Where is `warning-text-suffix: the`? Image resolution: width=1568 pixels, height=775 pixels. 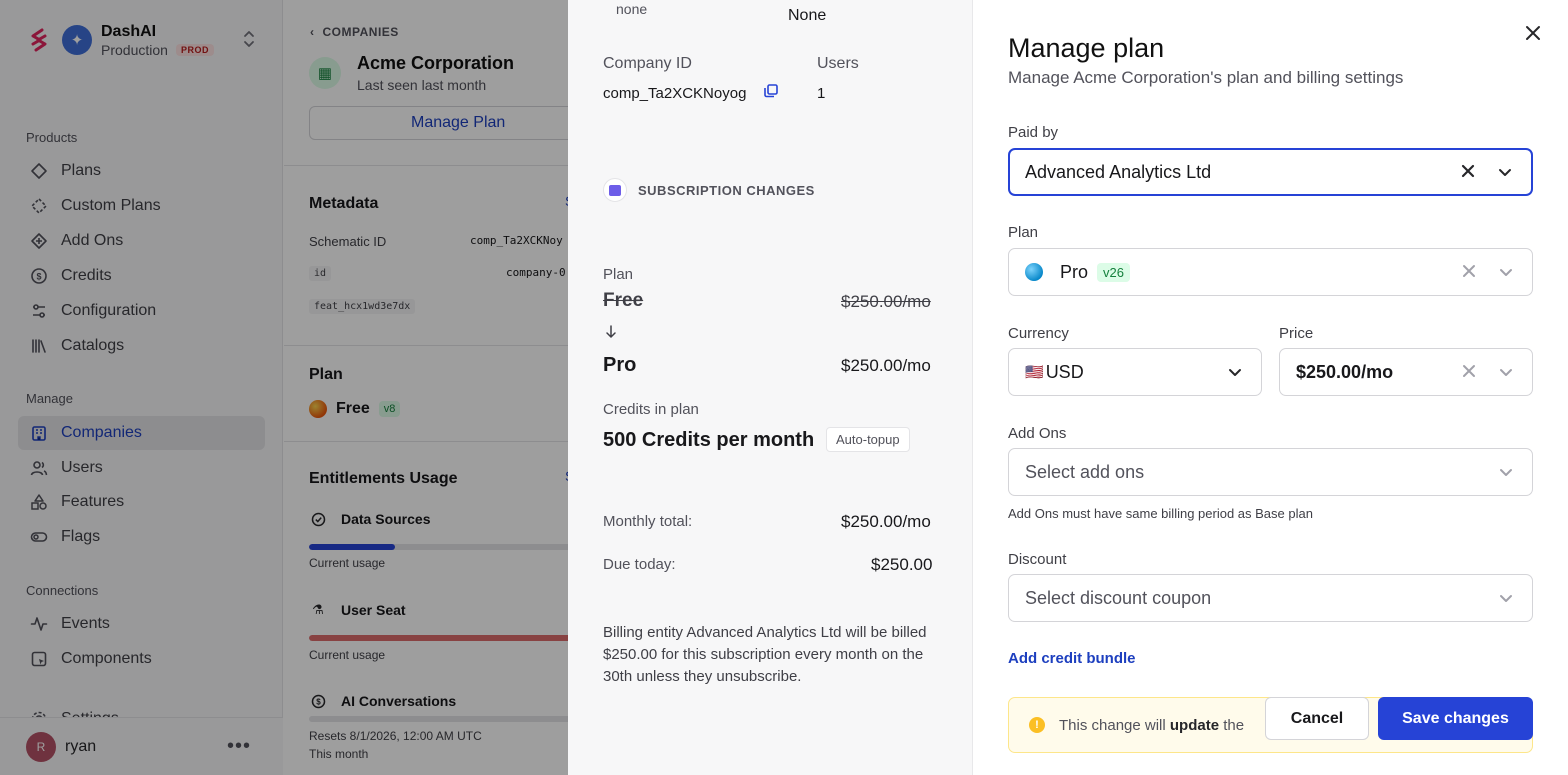 warning-text-suffix: the is located at coordinates (1234, 725).